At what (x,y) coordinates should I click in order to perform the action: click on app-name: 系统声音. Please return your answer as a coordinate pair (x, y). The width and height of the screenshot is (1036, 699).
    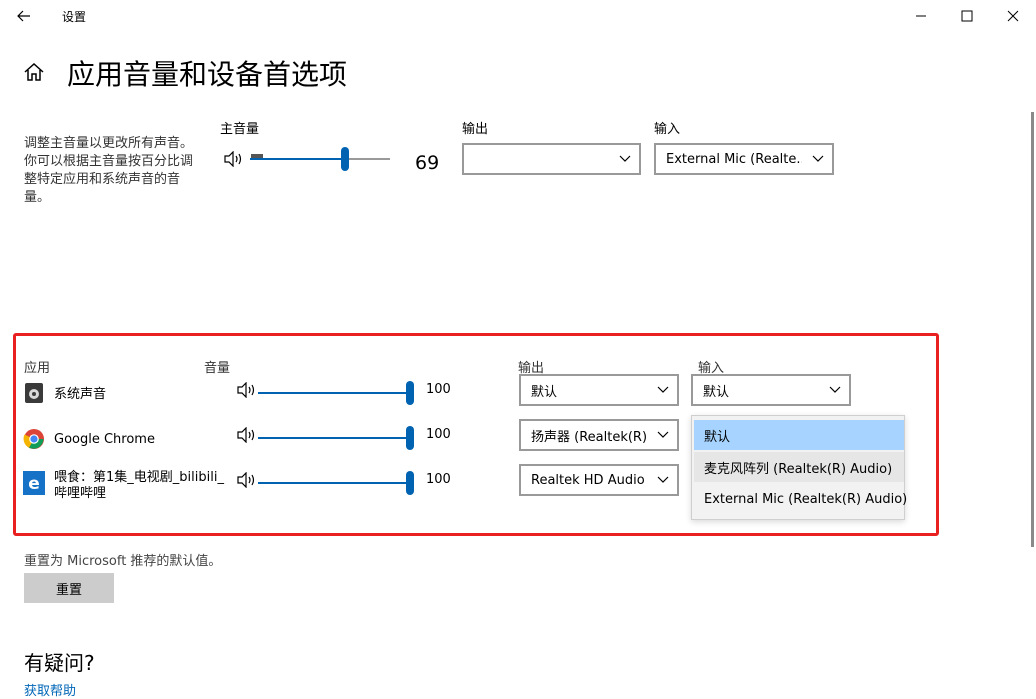
    Looking at the image, I should click on (80, 394).